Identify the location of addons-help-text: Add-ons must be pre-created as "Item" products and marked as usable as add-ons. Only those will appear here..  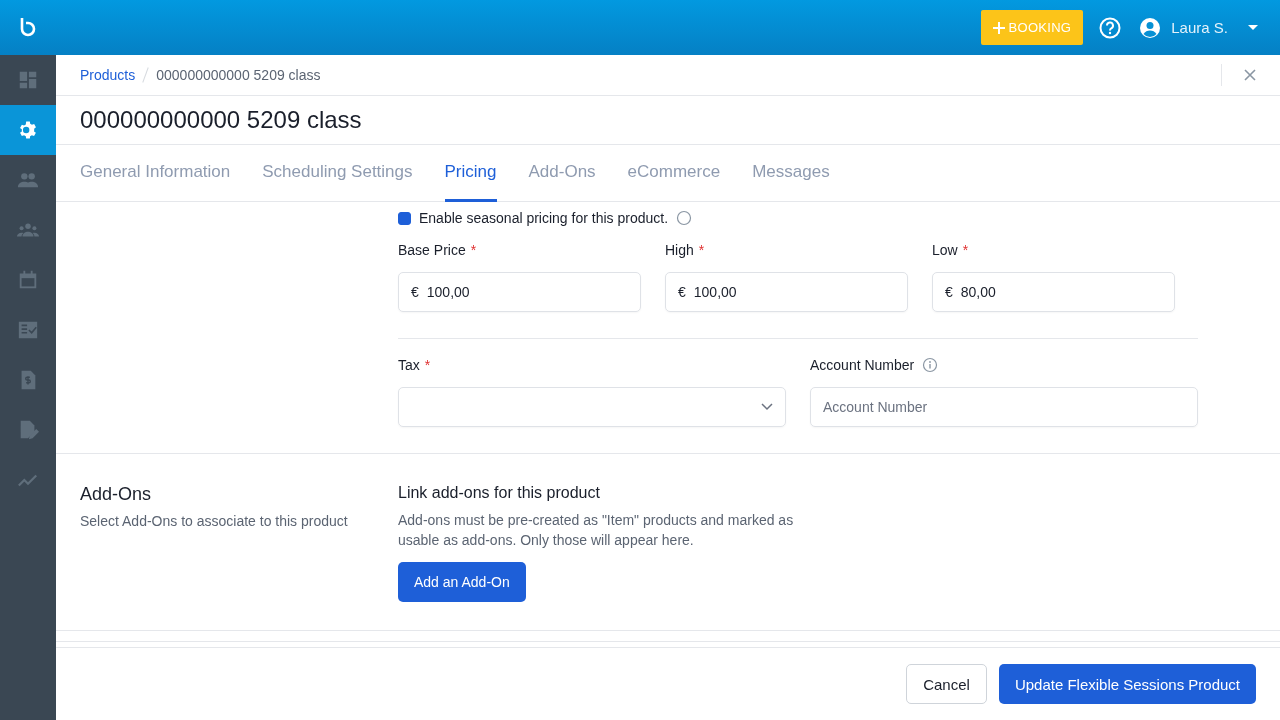
(596, 530).